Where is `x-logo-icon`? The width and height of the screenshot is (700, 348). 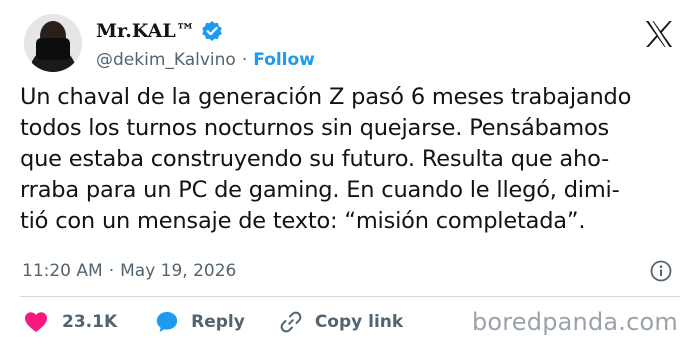
x-logo-icon is located at coordinates (659, 34).